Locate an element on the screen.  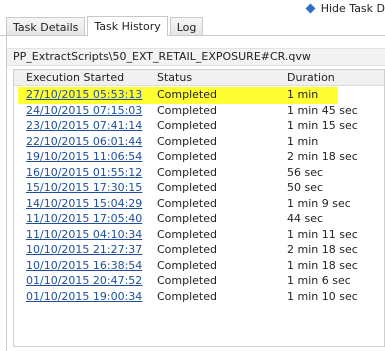
hide-task-details-label: Hide Task D is located at coordinates (352, 8).